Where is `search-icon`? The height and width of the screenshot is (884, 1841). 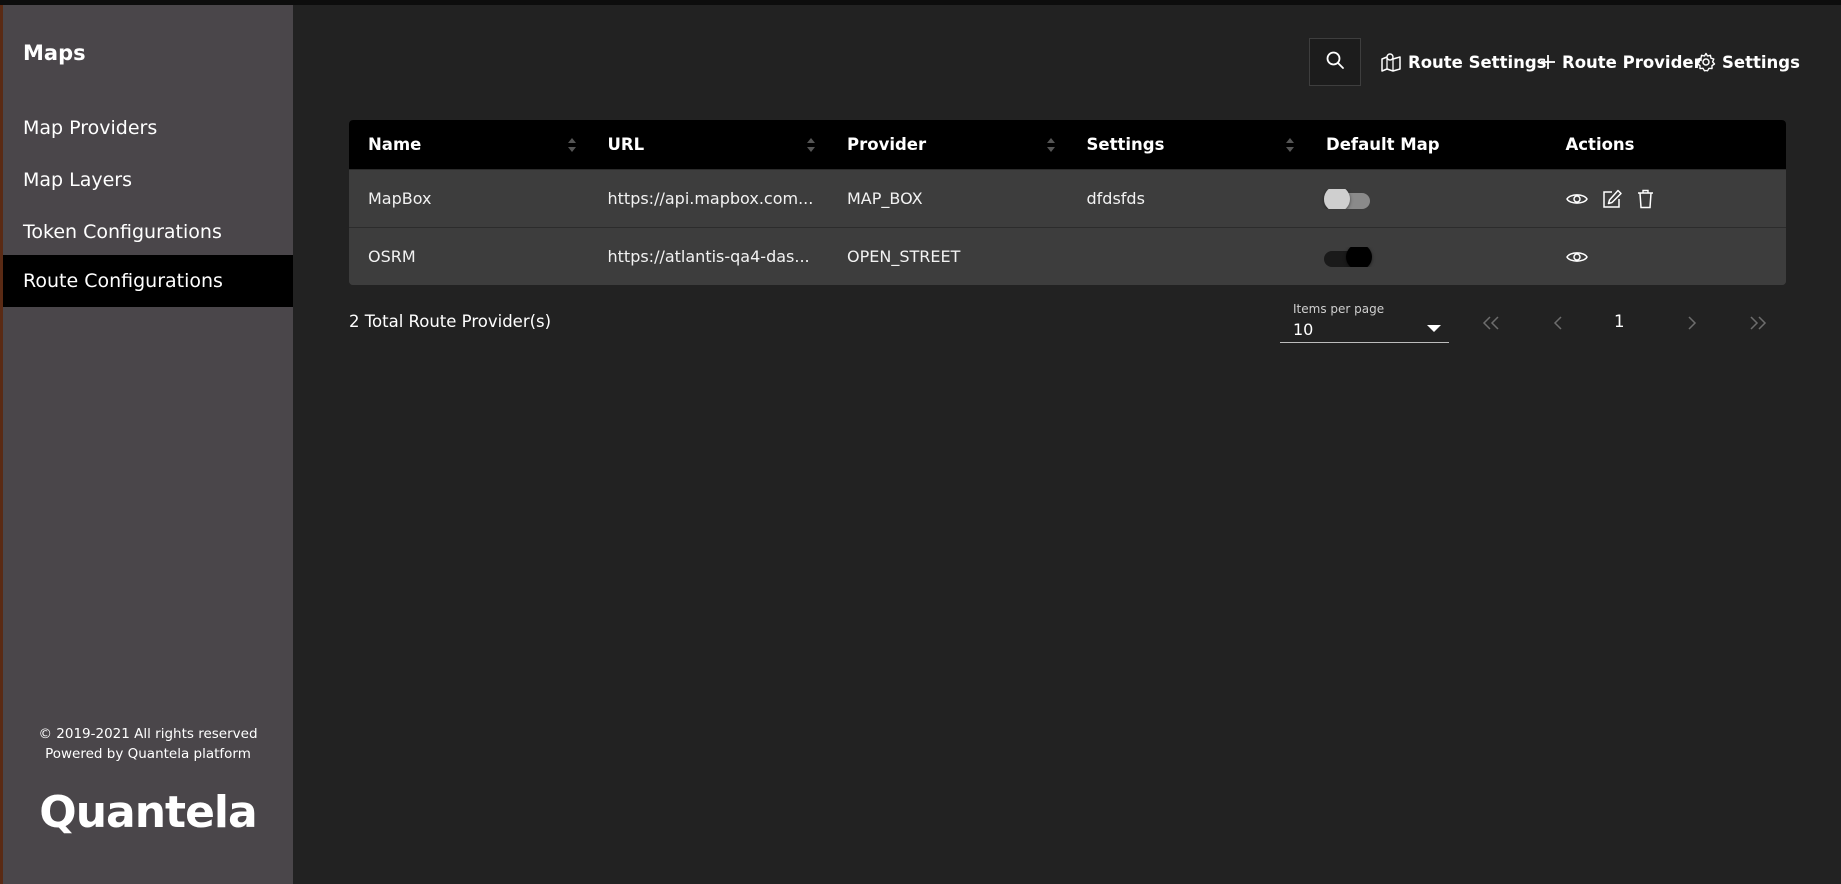
search-icon is located at coordinates (1335, 62).